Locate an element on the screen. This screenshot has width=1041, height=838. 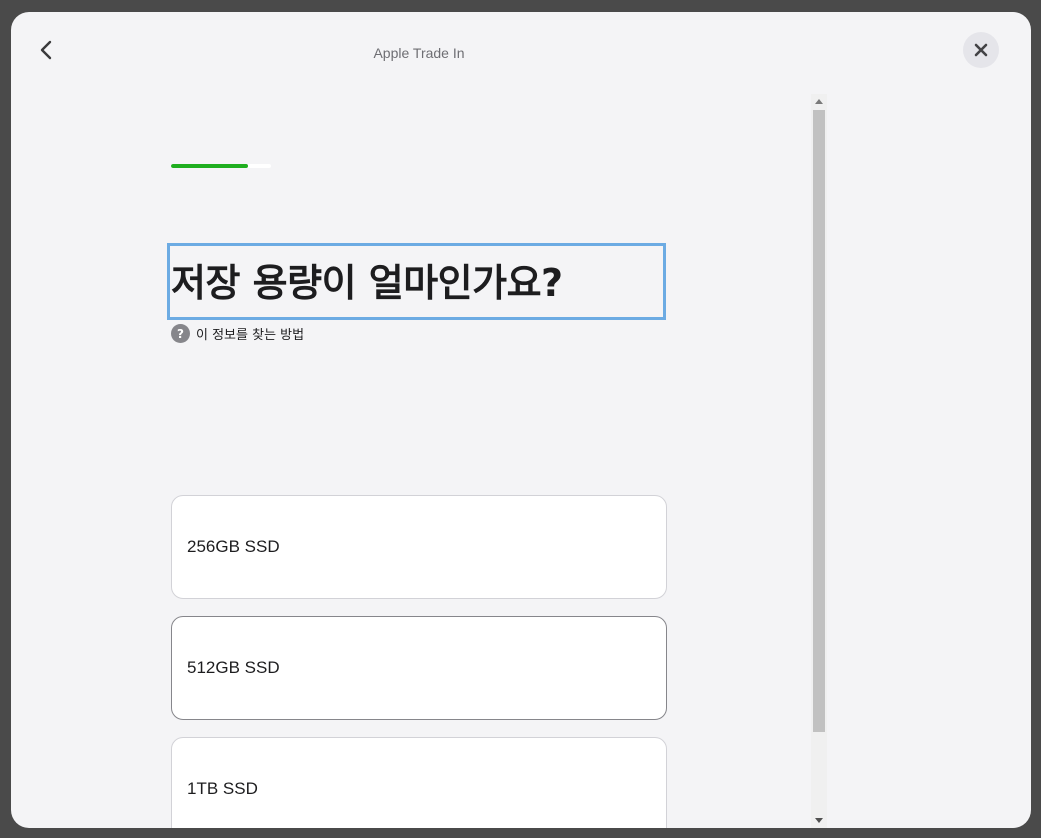
progress-bar is located at coordinates (221, 166).